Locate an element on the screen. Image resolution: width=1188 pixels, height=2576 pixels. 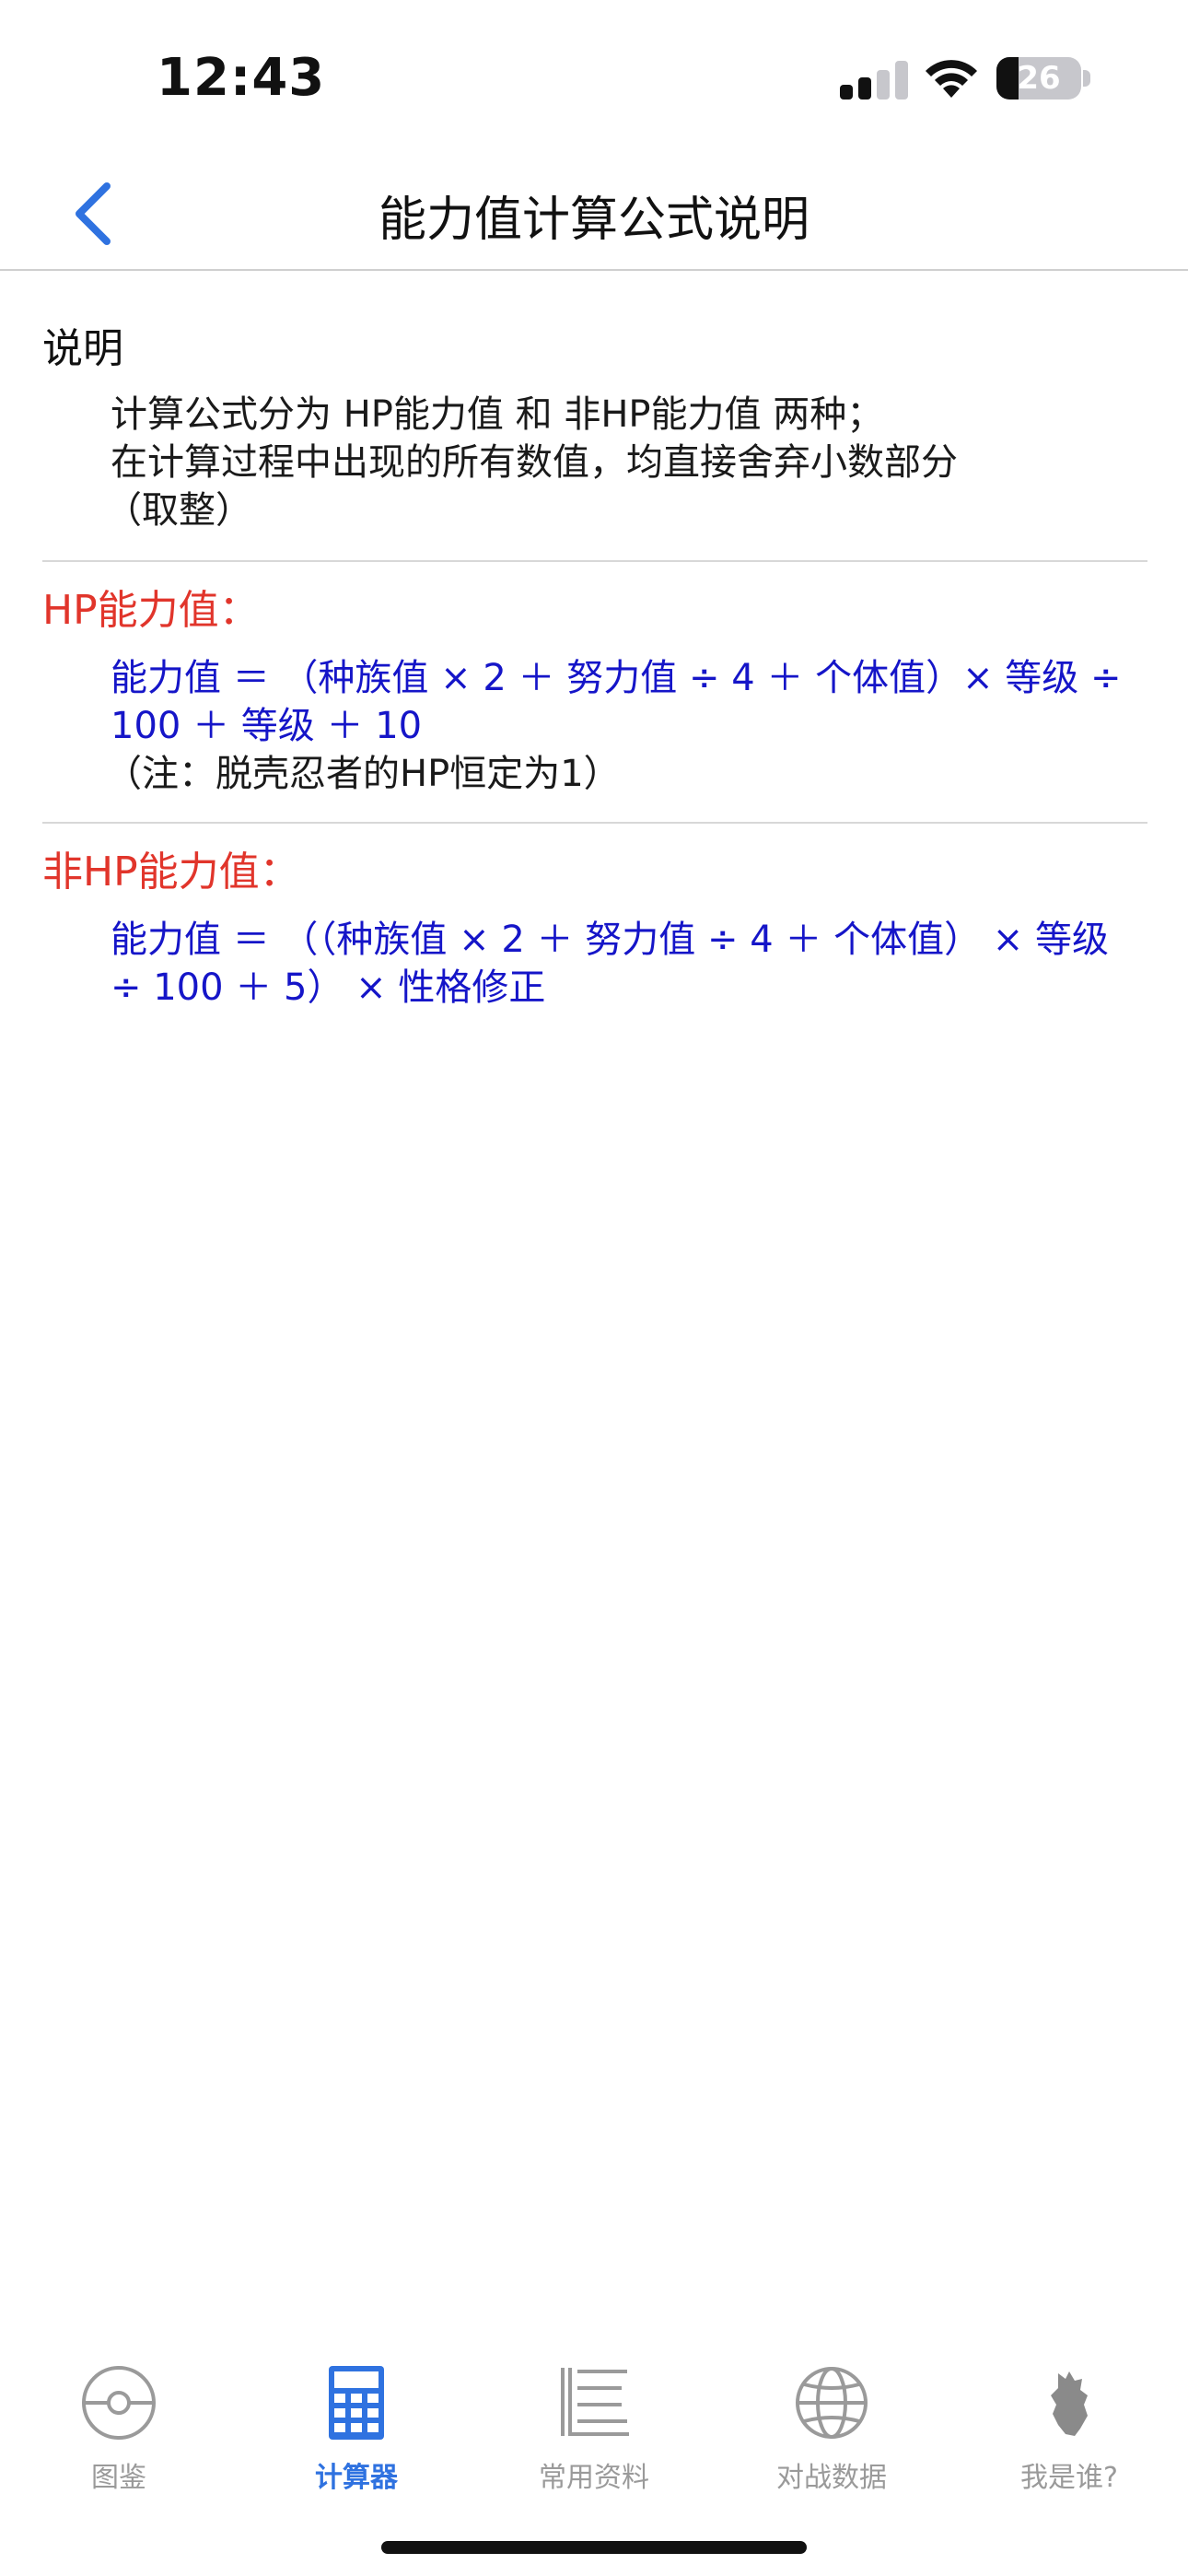
tab-reference: 常用资料 is located at coordinates (594, 2438).